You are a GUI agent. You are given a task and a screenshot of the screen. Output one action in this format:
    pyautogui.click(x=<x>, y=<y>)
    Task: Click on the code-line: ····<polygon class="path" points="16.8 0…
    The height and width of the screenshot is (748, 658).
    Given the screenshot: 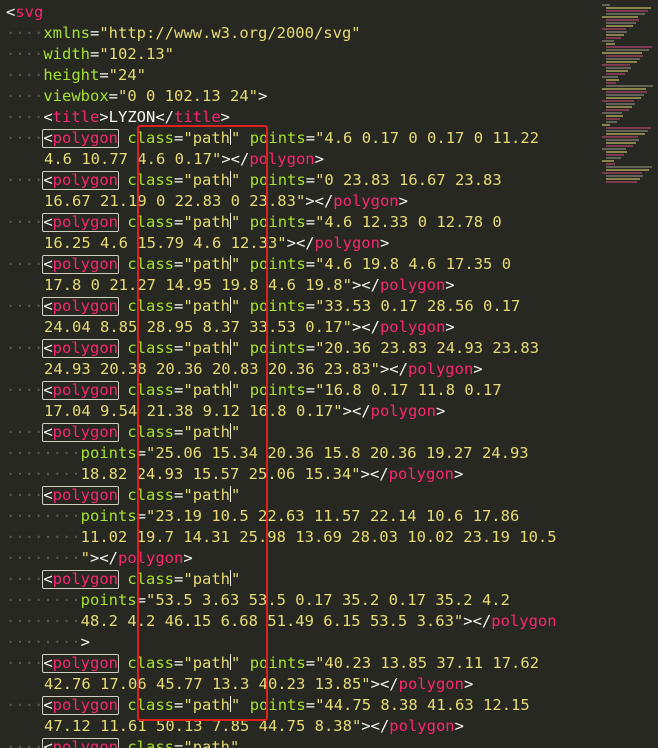 What is the action you would take?
    pyautogui.click(x=254, y=390)
    